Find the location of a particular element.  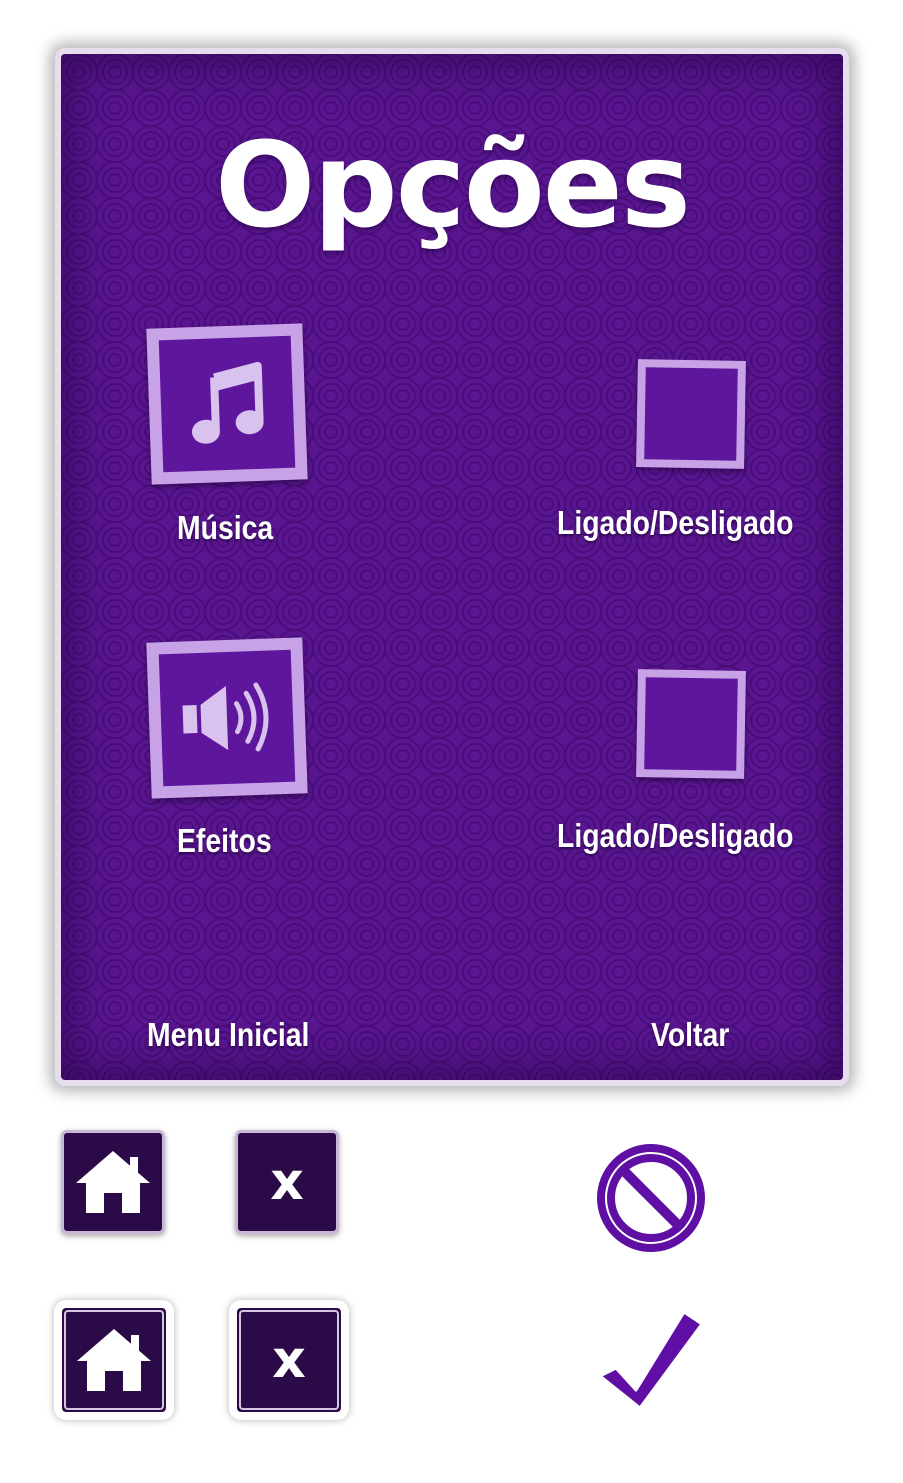

close-button-alt: x is located at coordinates (289, 1360).